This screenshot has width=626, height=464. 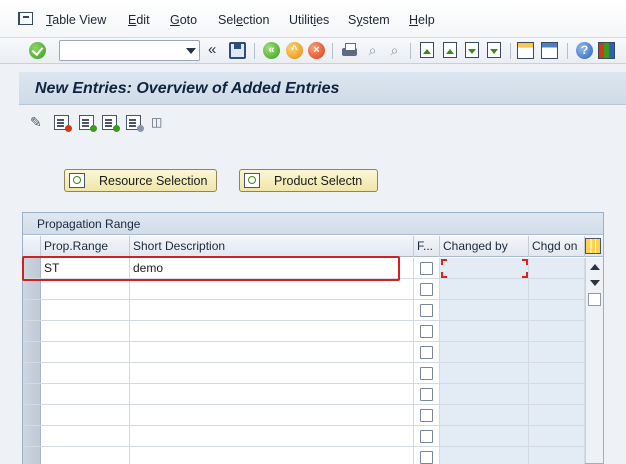 What do you see at coordinates (140, 180) in the screenshot?
I see `resource-selection-button: Resource Selection` at bounding box center [140, 180].